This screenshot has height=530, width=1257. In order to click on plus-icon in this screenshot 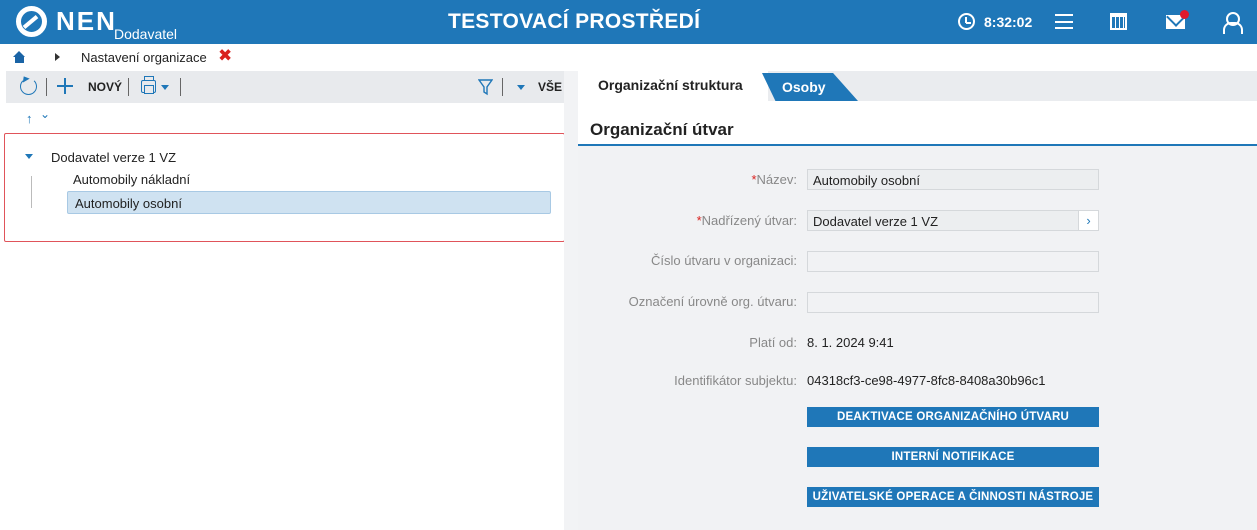, I will do `click(65, 86)`.